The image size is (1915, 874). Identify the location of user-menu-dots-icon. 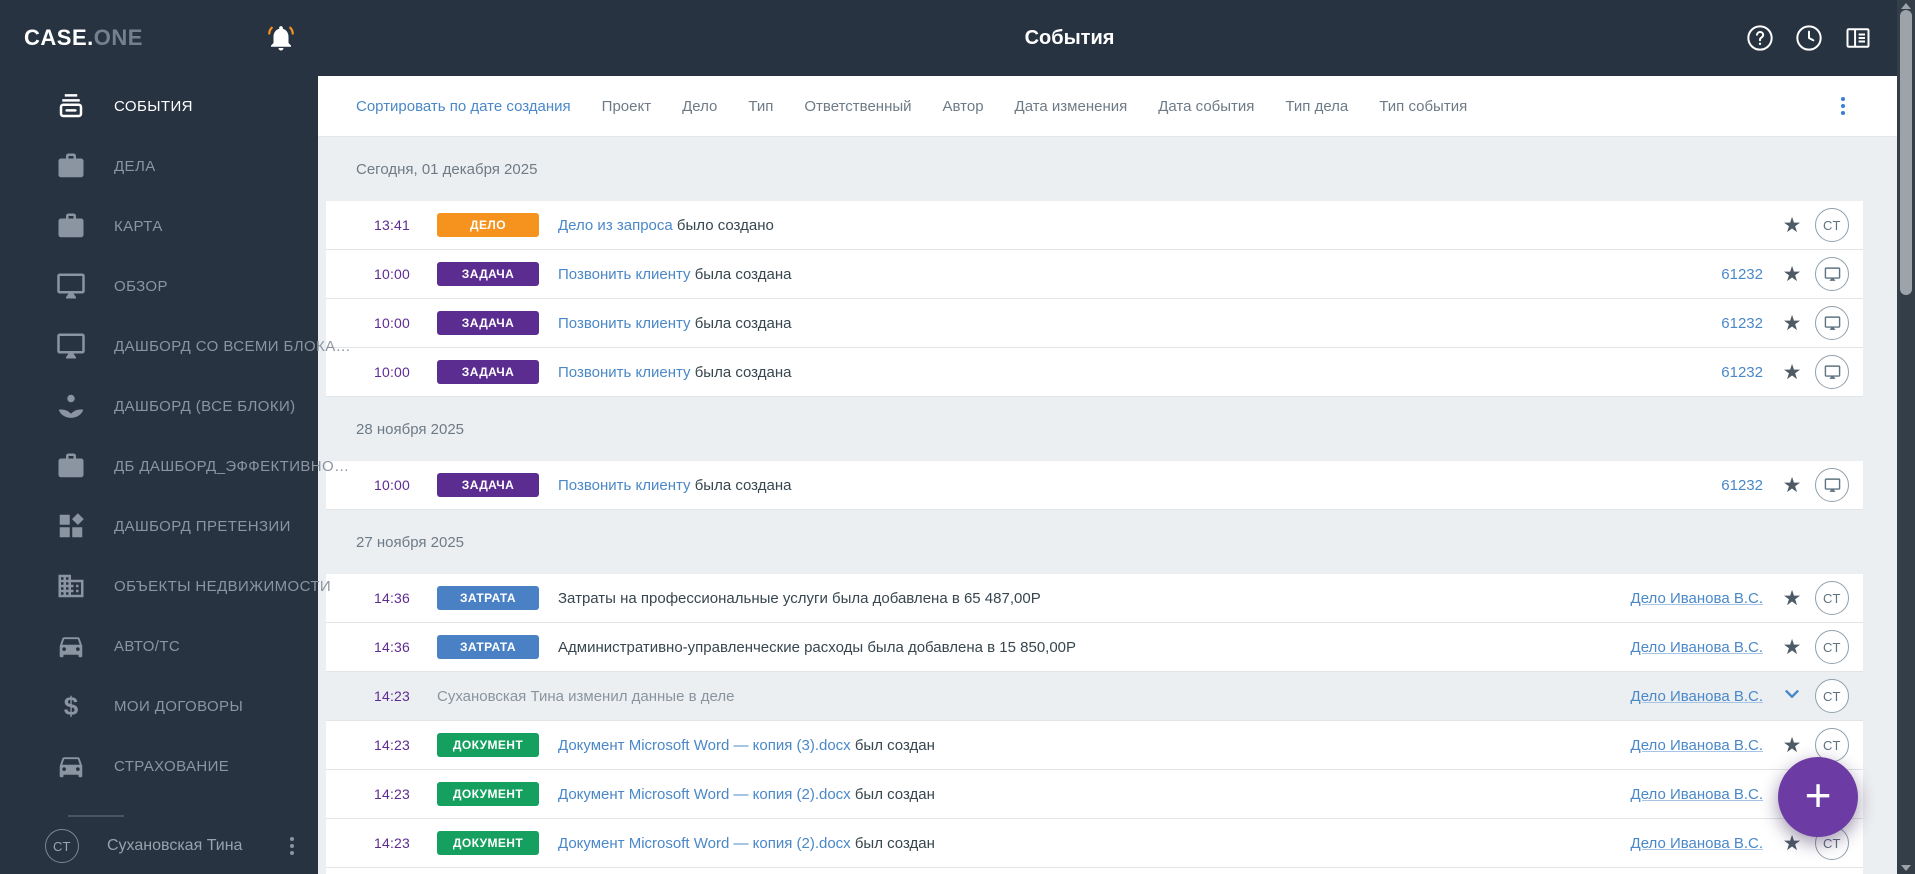
(292, 846).